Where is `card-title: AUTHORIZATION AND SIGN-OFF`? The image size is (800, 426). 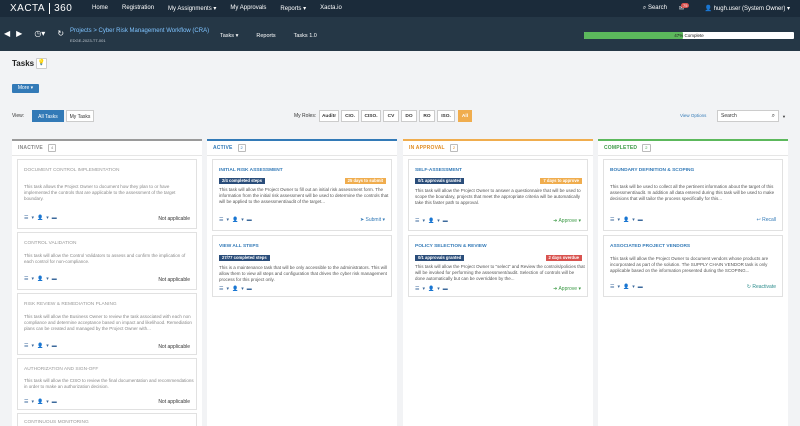 card-title: AUTHORIZATION AND SIGN-OFF is located at coordinates (61, 369).